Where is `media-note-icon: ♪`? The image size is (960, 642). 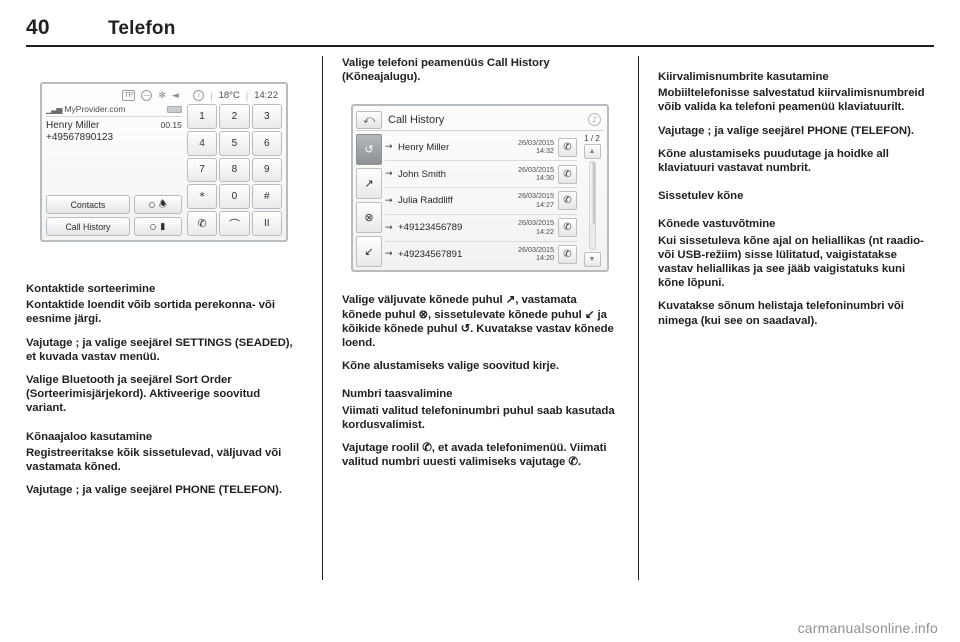
media-note-icon: ♪ is located at coordinates (199, 95).